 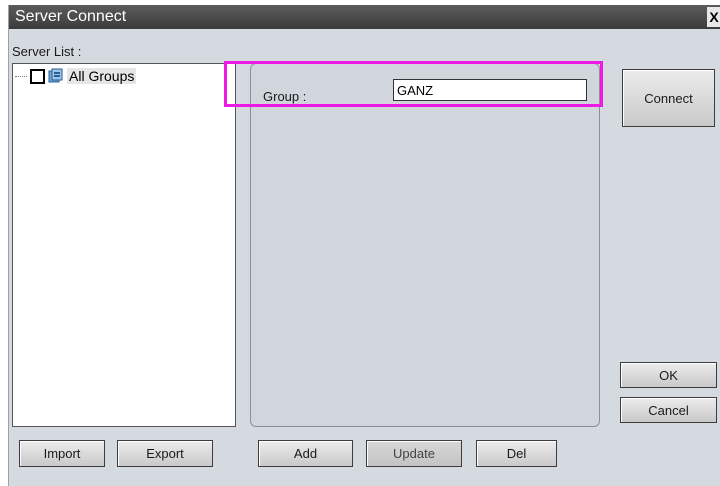 I want to click on del-button: Del, so click(x=516, y=453).